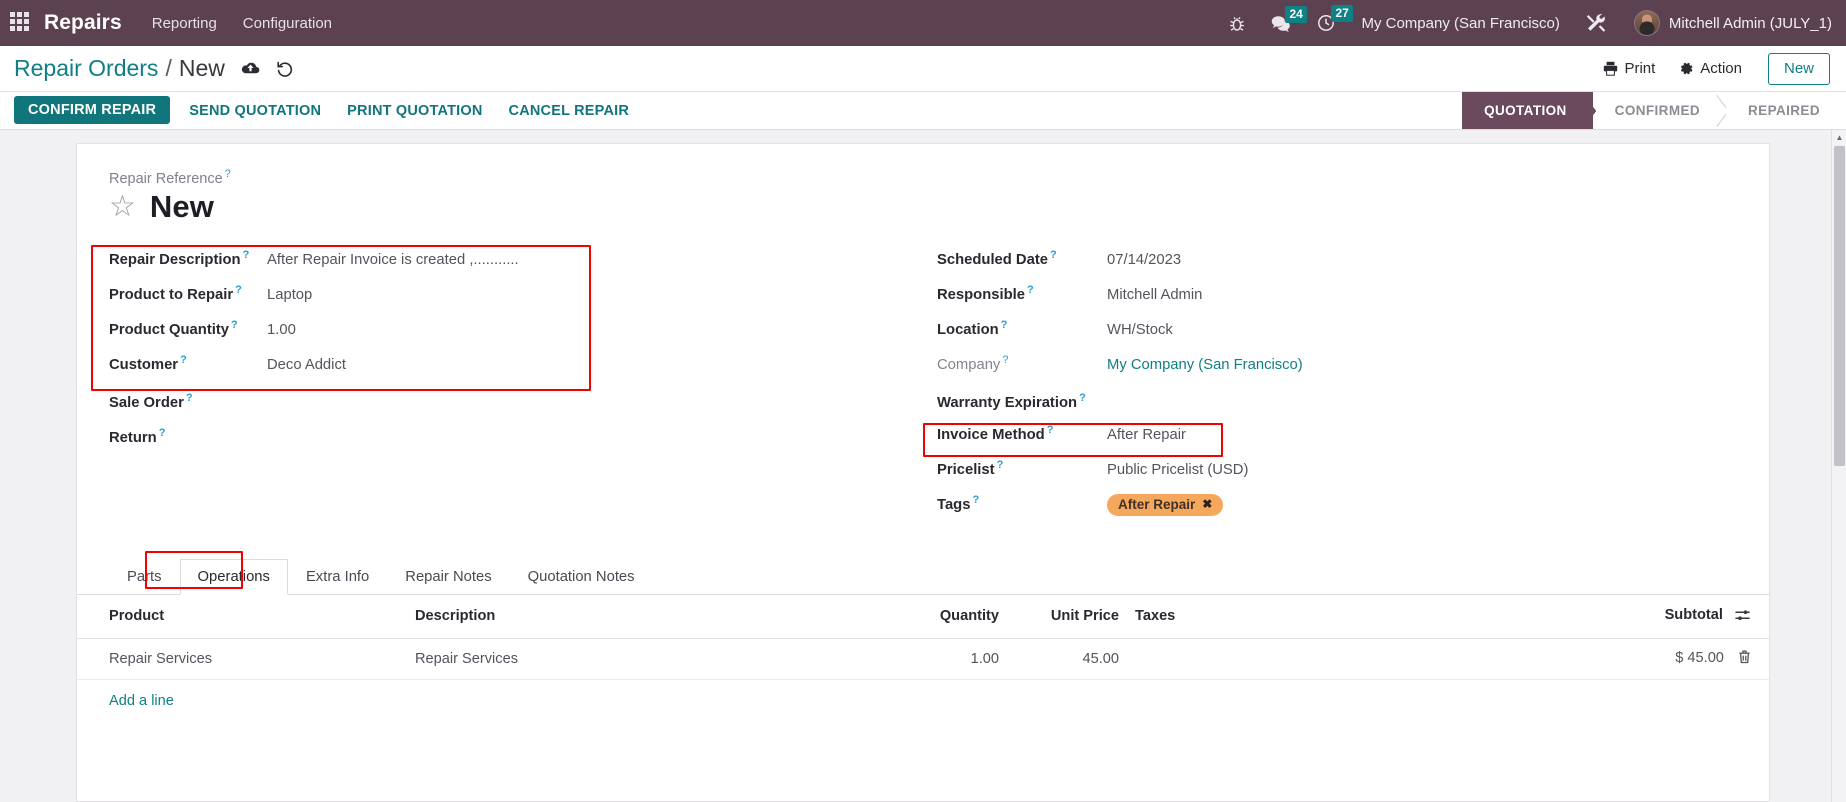 The image size is (1846, 802). Describe the element at coordinates (414, 110) in the screenshot. I see `print-quotation-button: PRINT QUOTATION` at that location.